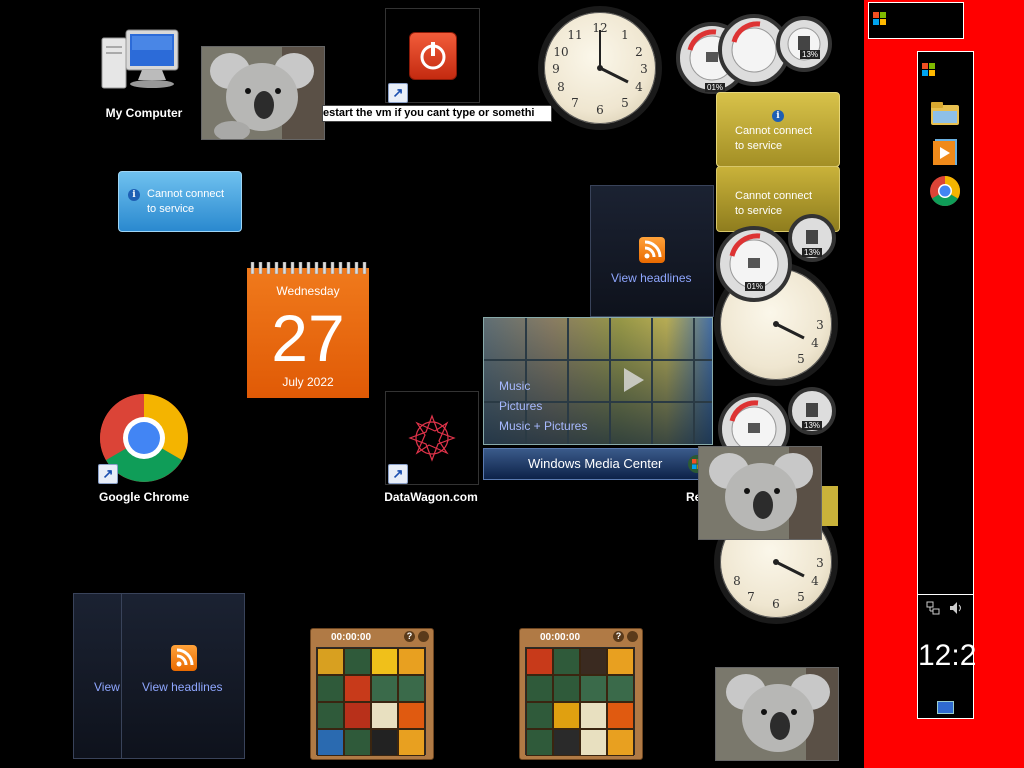  What do you see at coordinates (556, 69) in the screenshot?
I see `svg-text: 9` at bounding box center [556, 69].